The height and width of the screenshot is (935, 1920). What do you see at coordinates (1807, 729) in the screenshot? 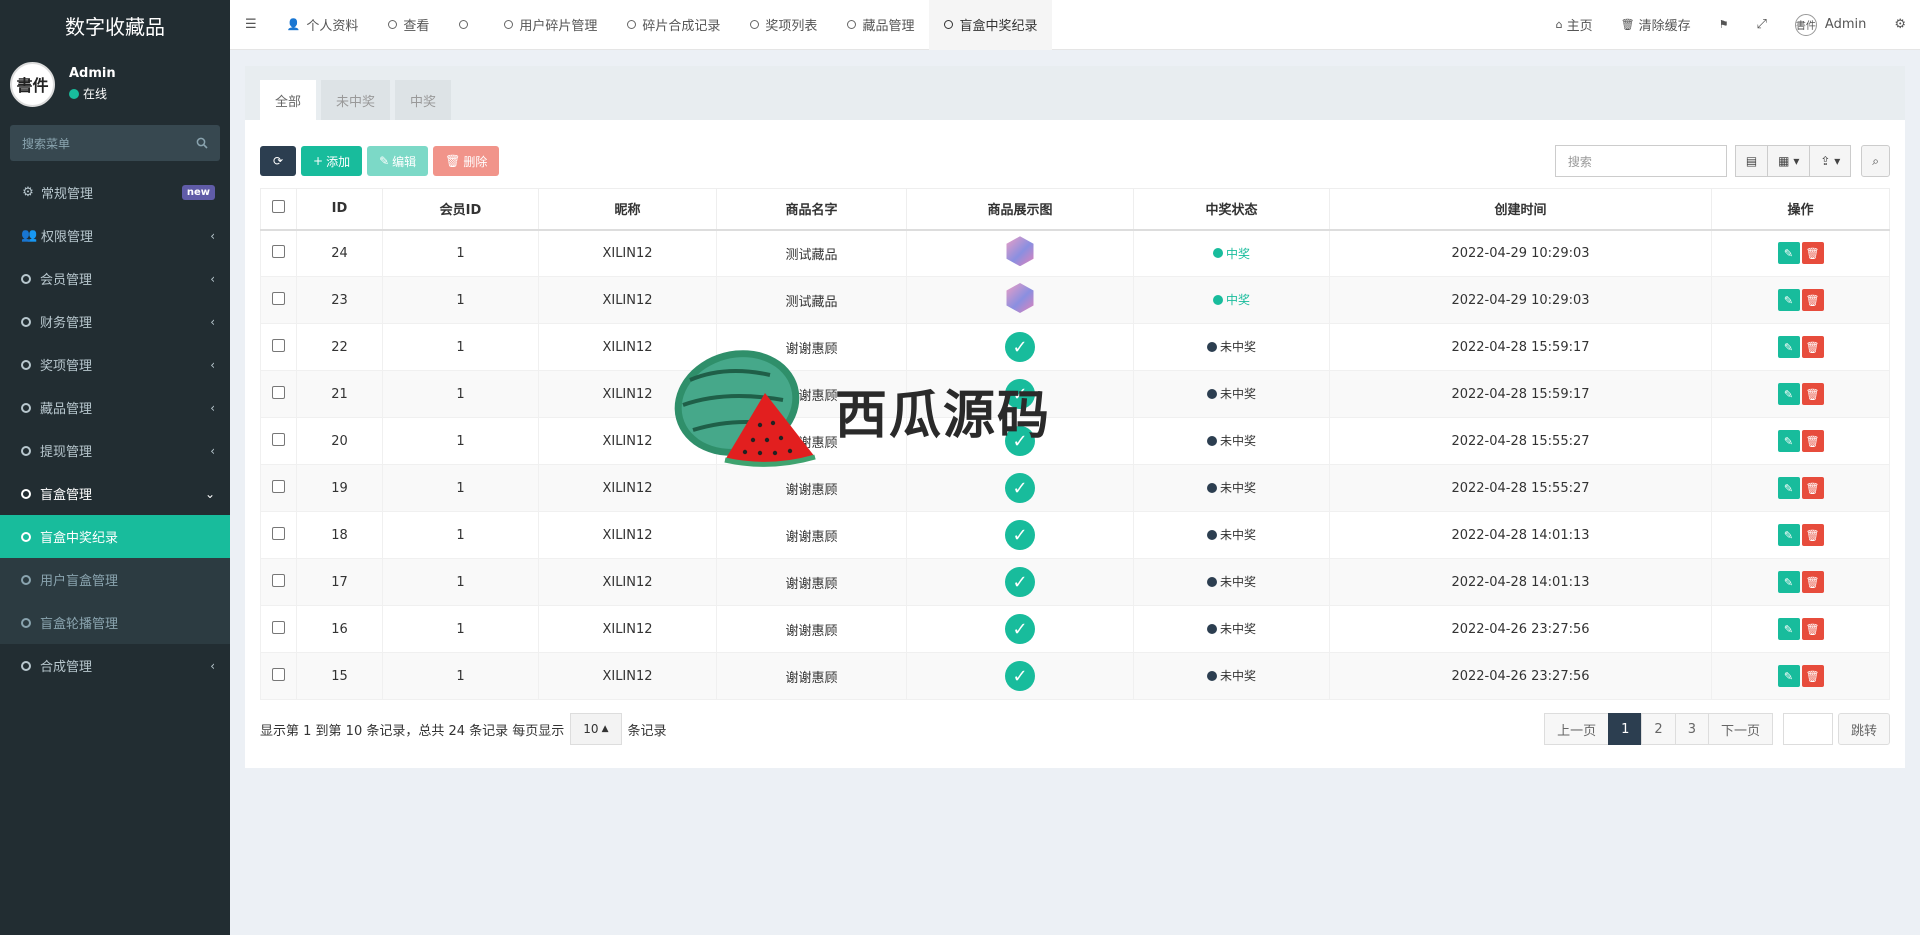
I see `jump-page-input` at bounding box center [1807, 729].